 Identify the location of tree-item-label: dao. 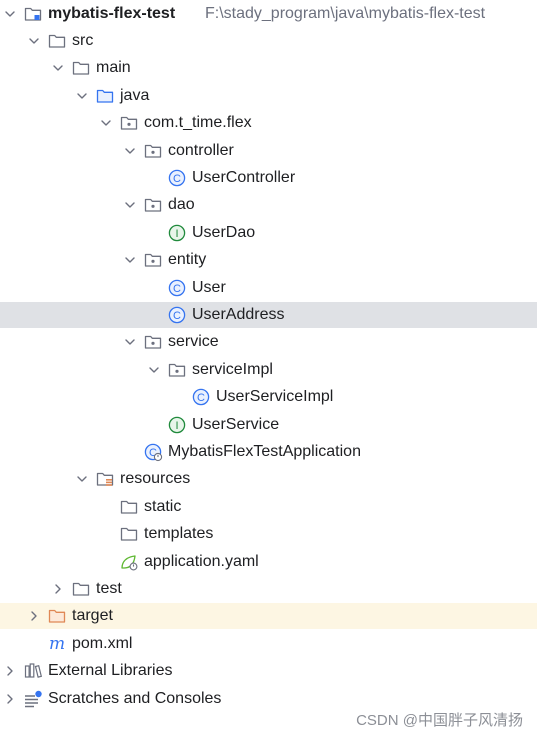
(181, 205).